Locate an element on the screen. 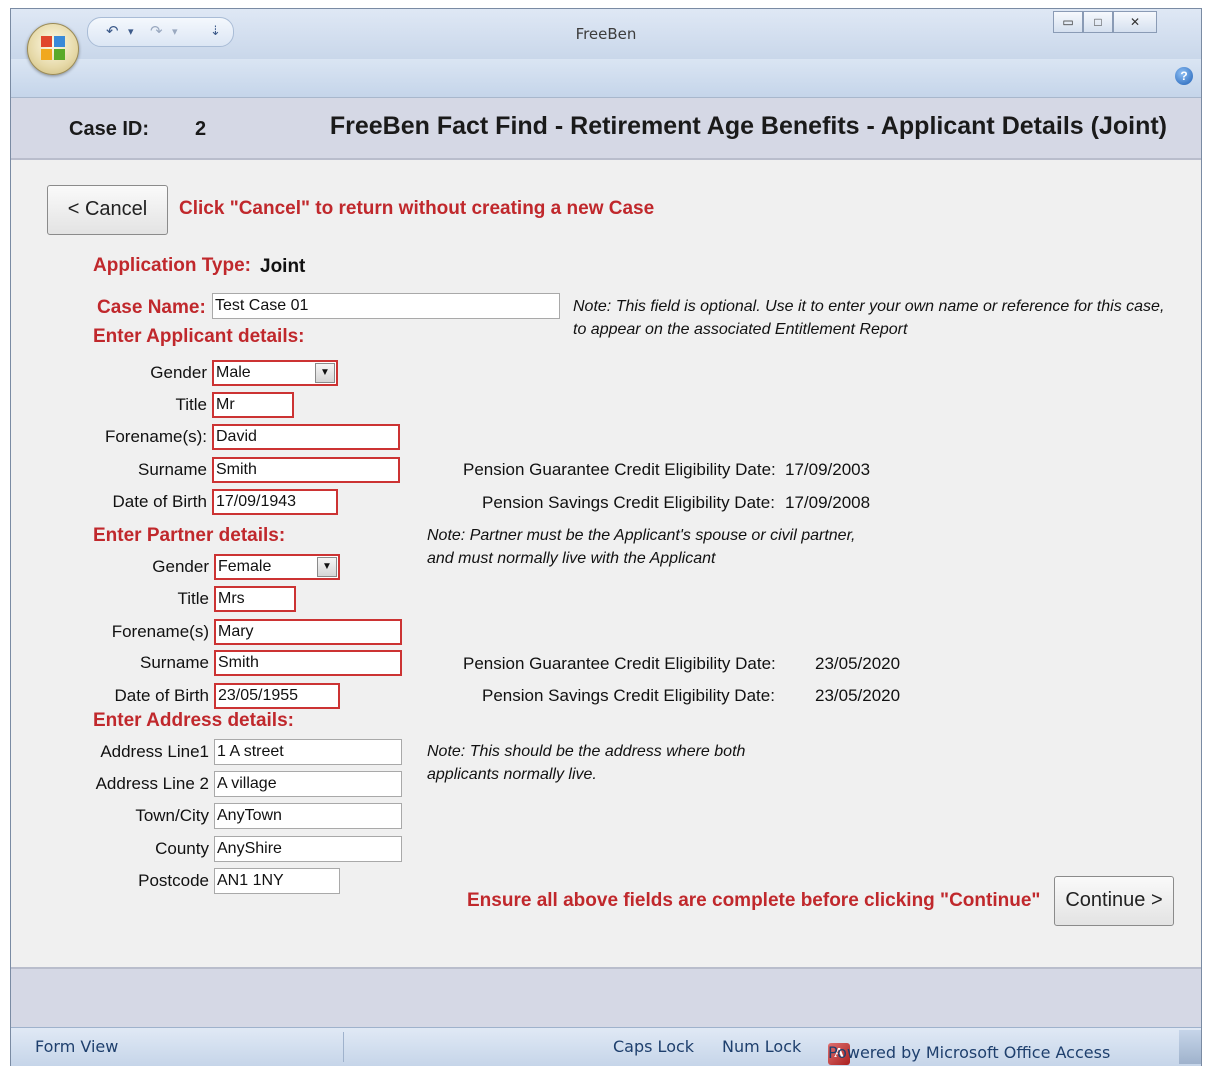 This screenshot has height=1068, width=1205. applicant-surname-label: Surname is located at coordinates (172, 469).